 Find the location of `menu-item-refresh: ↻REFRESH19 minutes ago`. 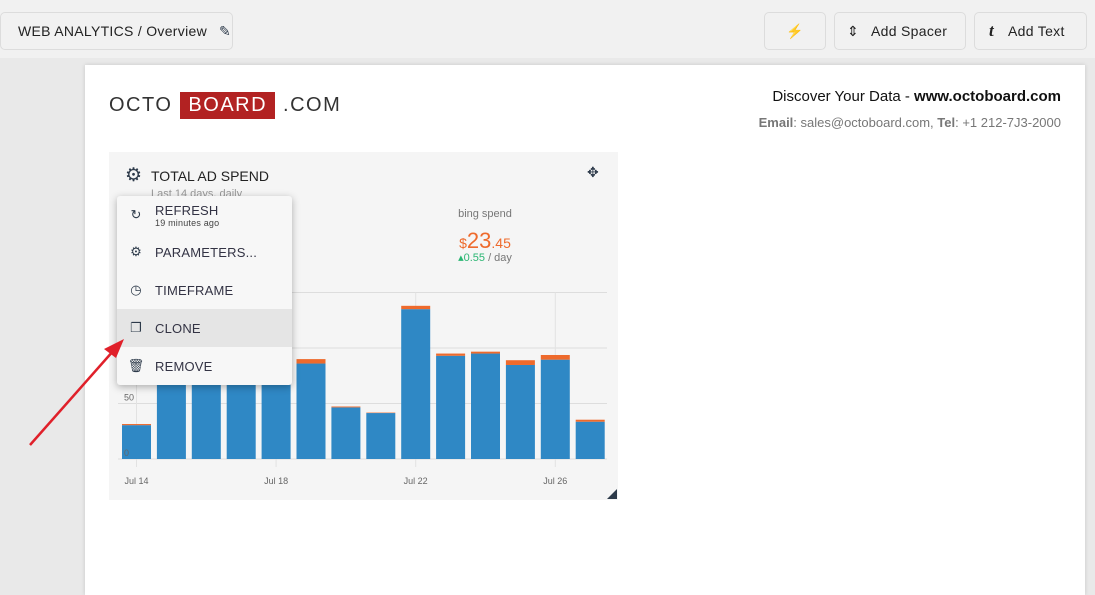

menu-item-refresh: ↻REFRESH19 minutes ago is located at coordinates (204, 215).